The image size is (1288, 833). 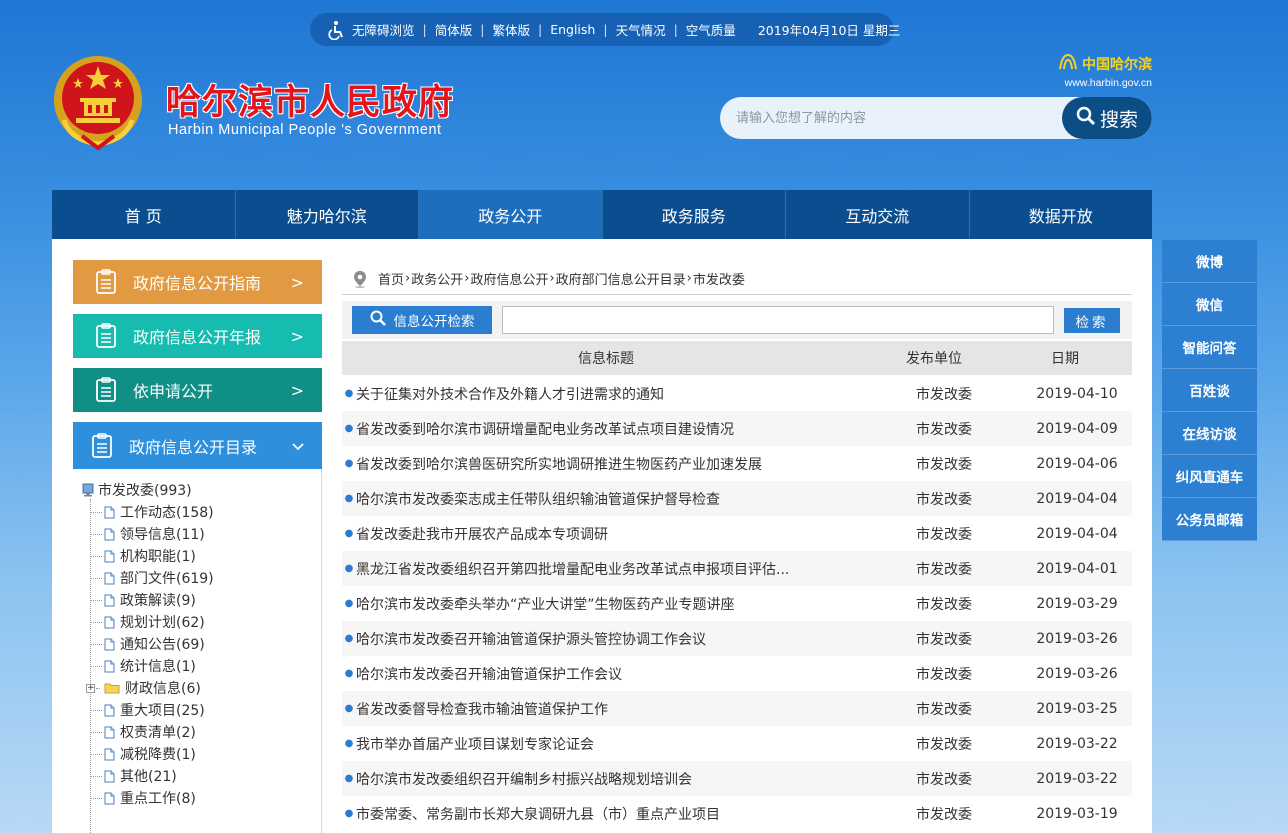 I want to click on nav-item-government-services: 政务服务, so click(x=694, y=214).